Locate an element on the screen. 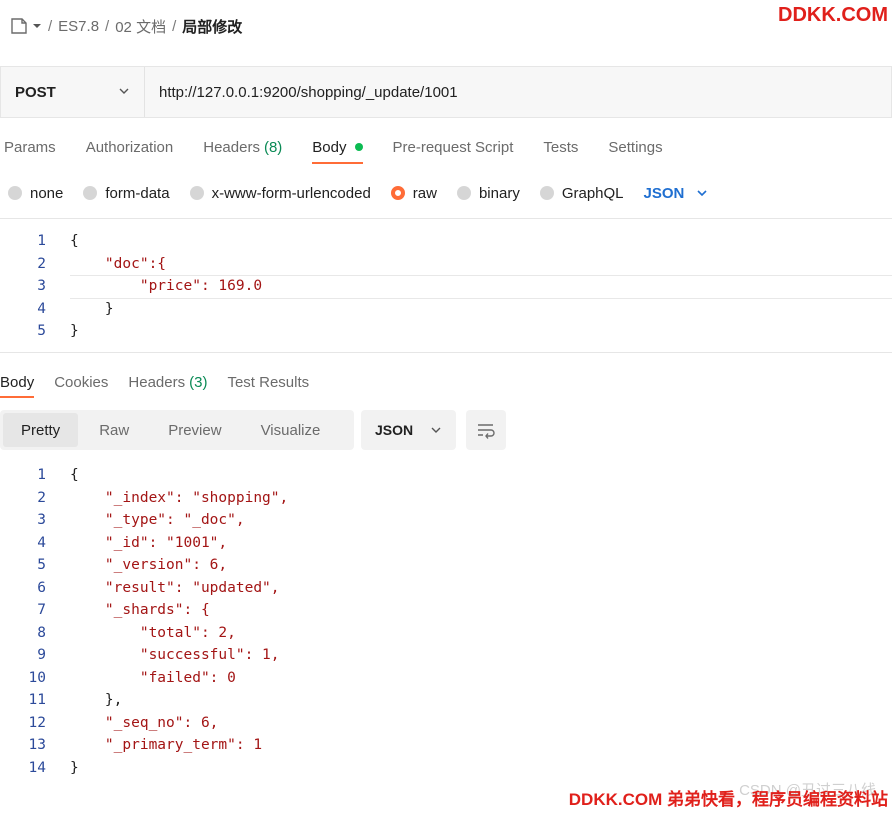  tab-body: Body is located at coordinates (337, 148).